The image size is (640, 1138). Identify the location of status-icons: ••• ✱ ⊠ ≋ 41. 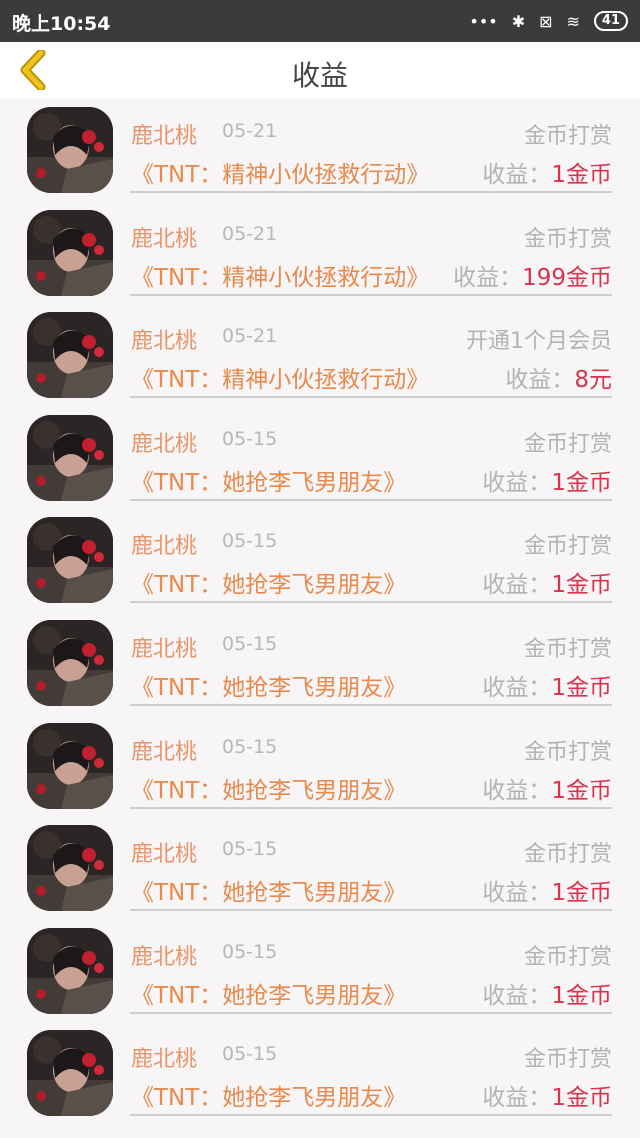
(548, 21).